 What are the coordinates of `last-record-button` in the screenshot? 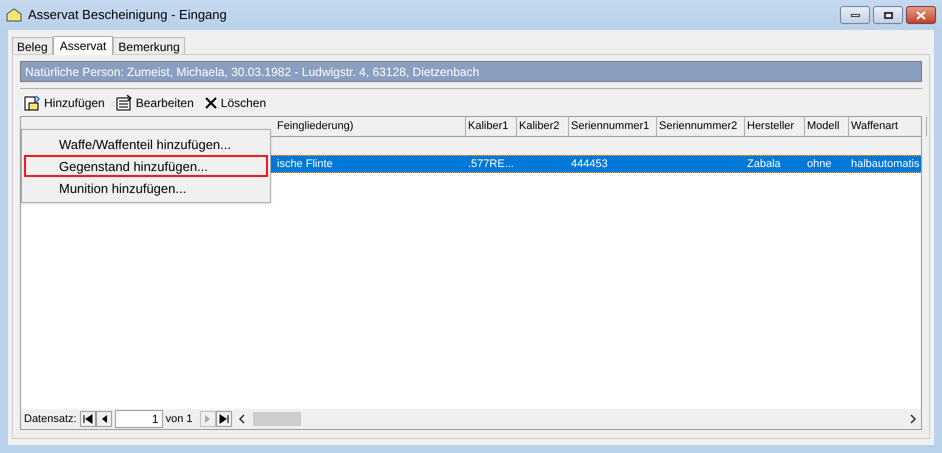 It's located at (224, 419).